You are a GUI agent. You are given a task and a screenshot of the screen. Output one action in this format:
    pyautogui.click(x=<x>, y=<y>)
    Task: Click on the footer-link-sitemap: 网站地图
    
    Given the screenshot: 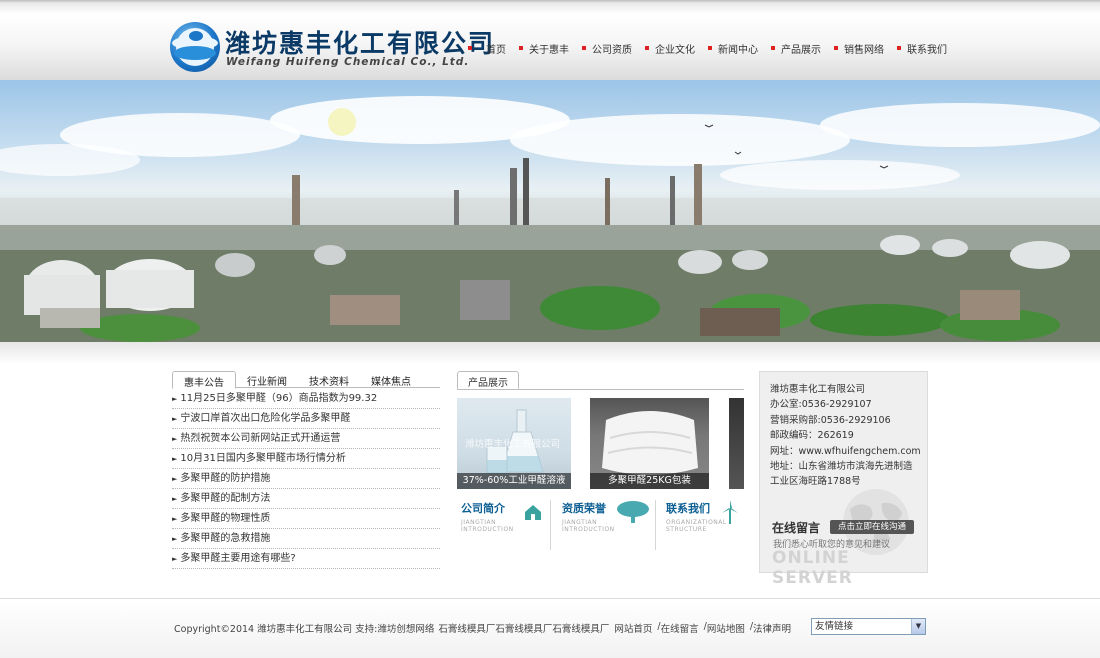 What is the action you would take?
    pyautogui.click(x=726, y=628)
    